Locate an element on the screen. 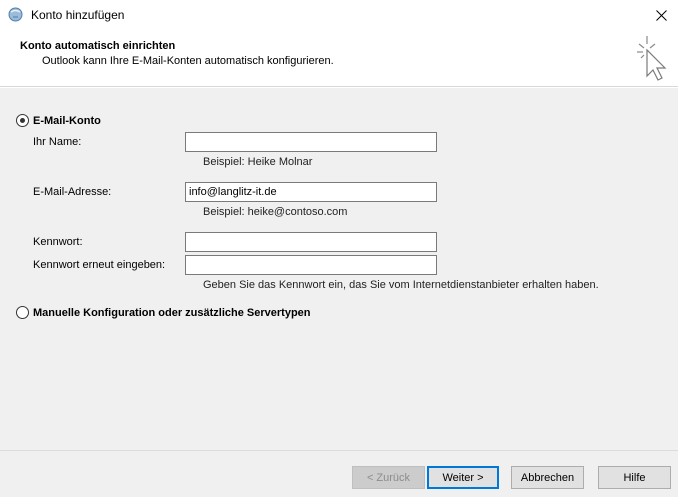  name-label: Ihr Name: is located at coordinates (57, 142).